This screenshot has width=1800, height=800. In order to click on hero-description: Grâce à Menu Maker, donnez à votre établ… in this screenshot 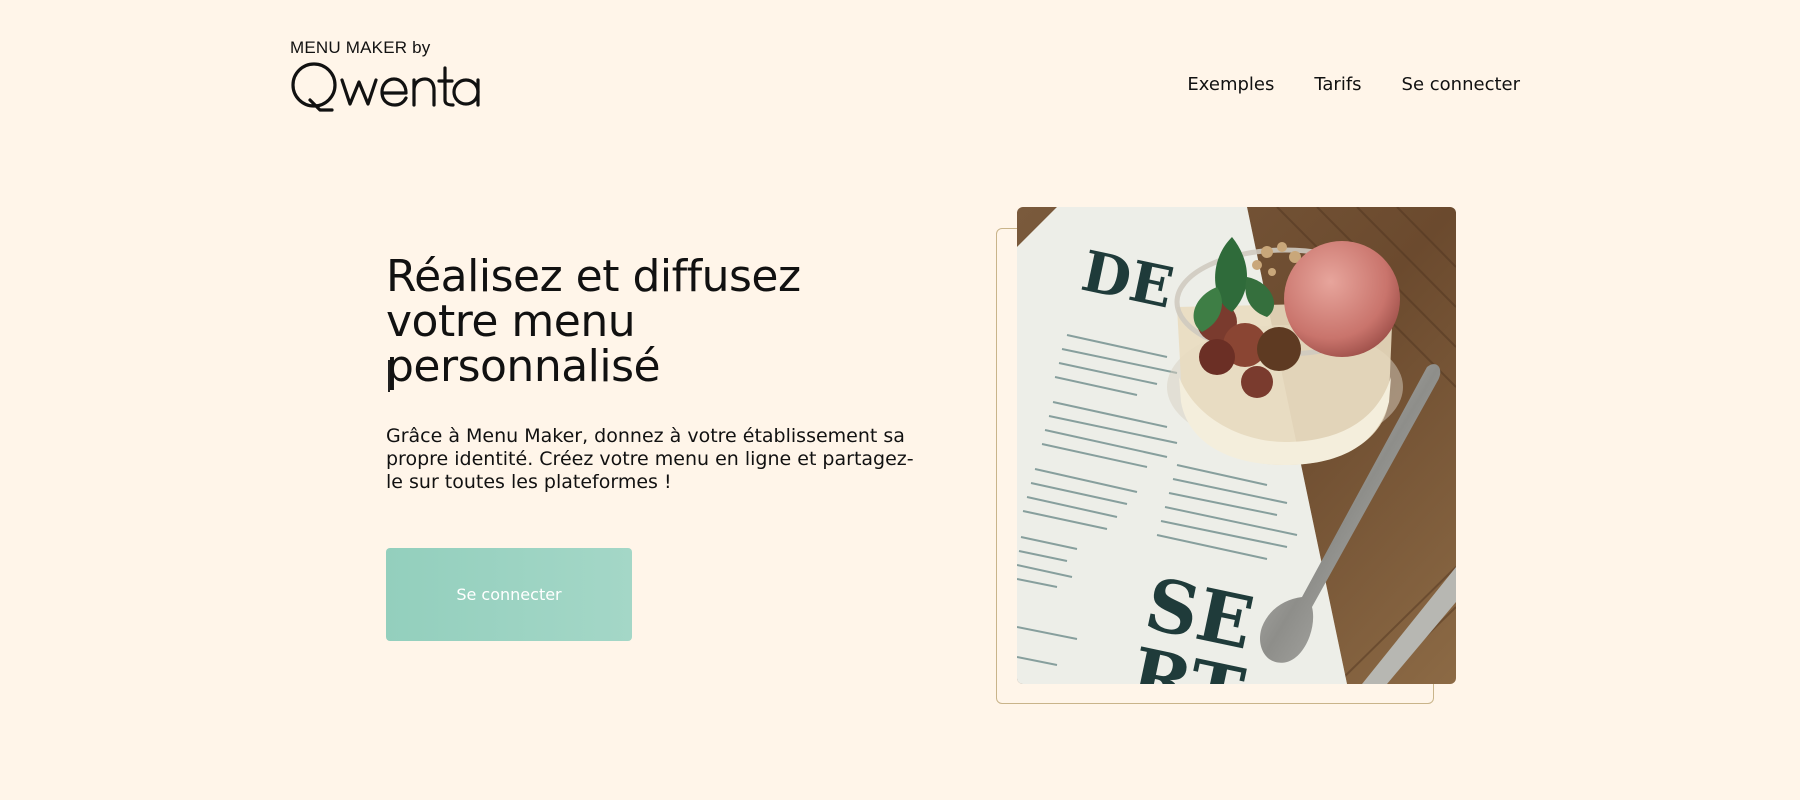, I will do `click(650, 459)`.